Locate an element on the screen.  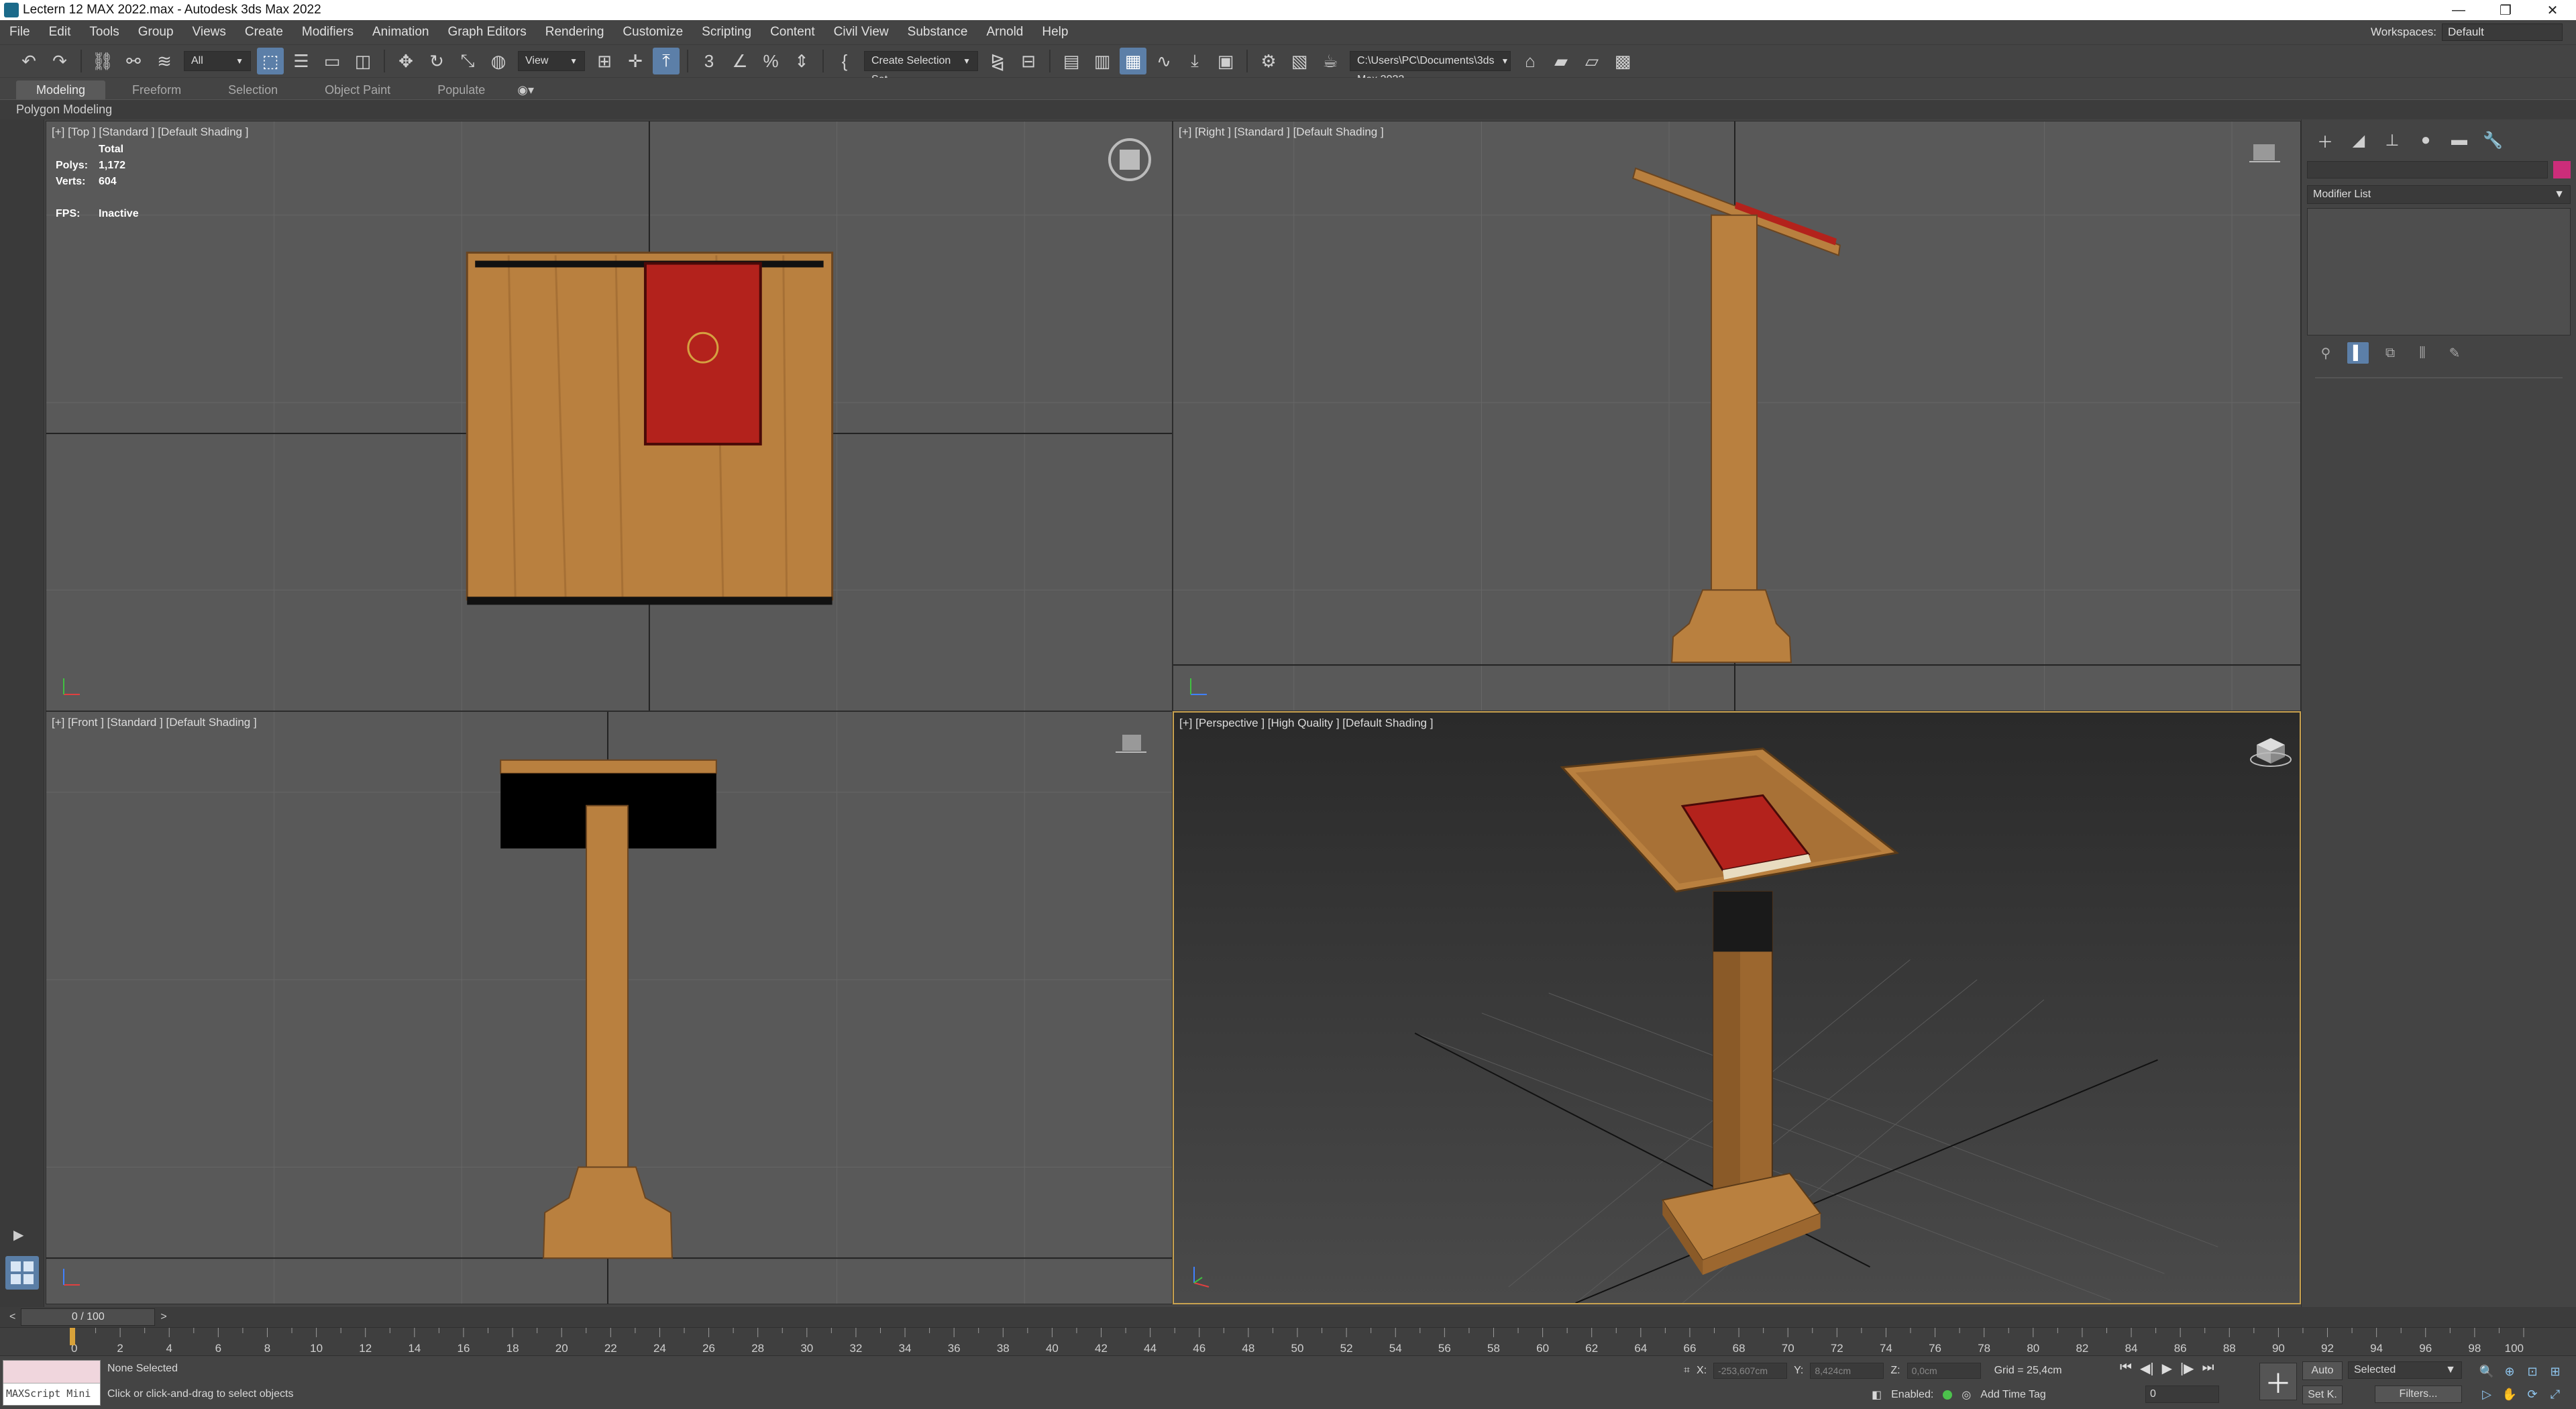
menu-graph-editors: Graph Editors is located at coordinates (487, 32).